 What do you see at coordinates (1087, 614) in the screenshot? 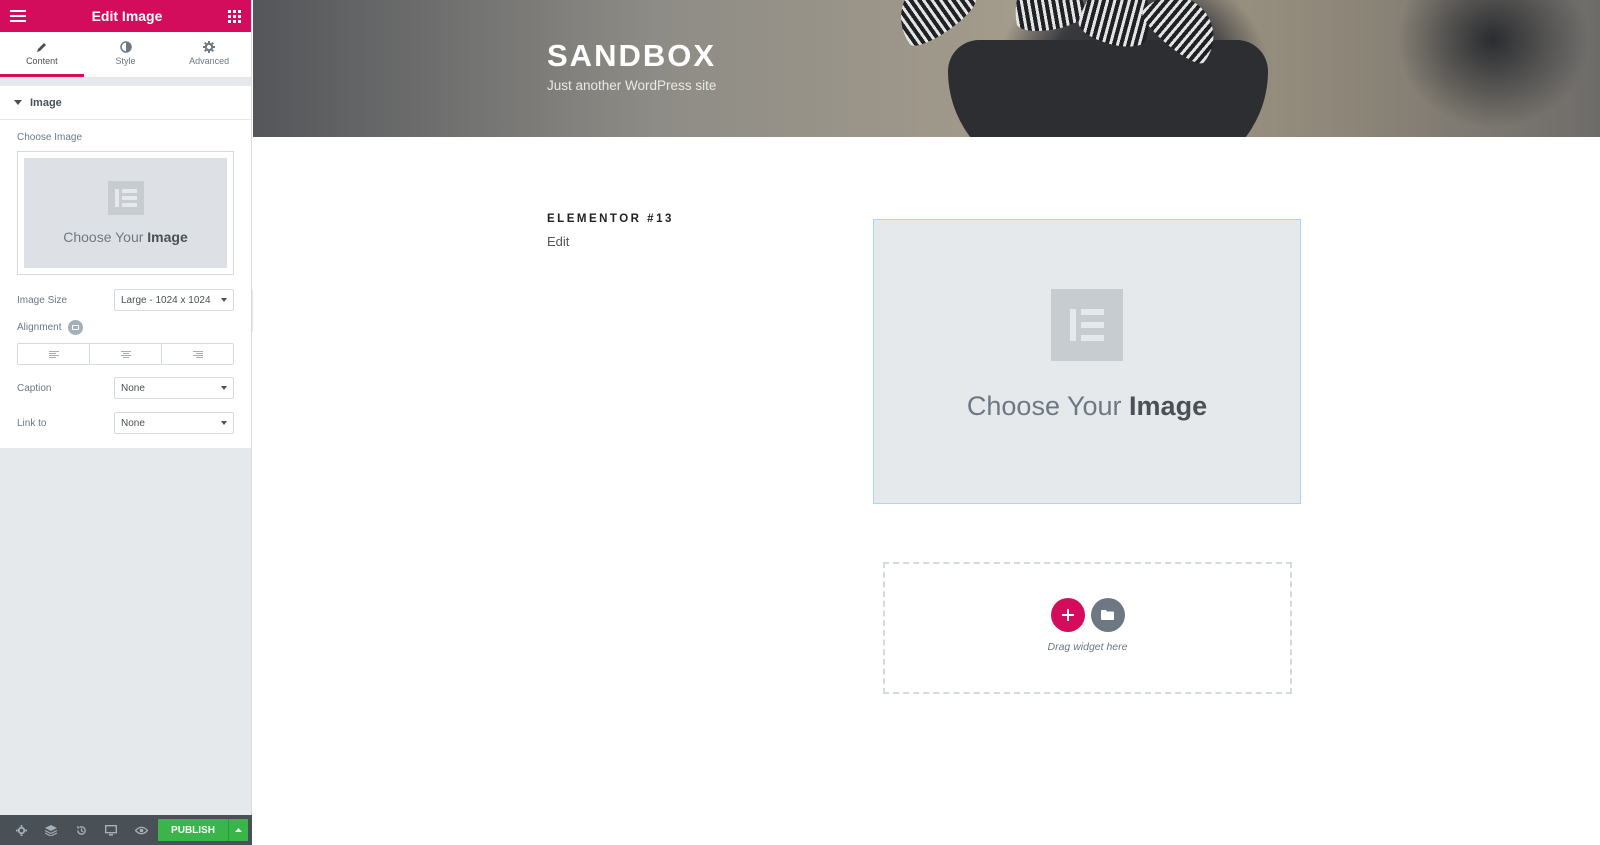
I see `dropzone-buttons` at bounding box center [1087, 614].